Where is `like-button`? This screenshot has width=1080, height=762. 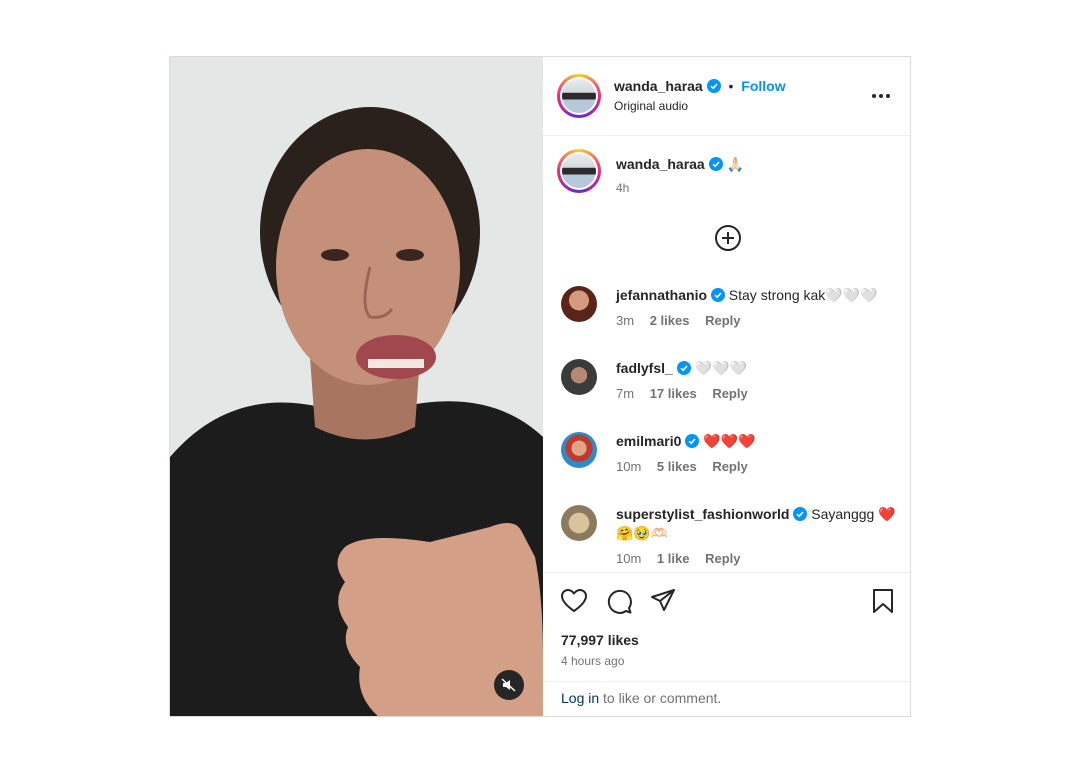
like-button is located at coordinates (574, 601).